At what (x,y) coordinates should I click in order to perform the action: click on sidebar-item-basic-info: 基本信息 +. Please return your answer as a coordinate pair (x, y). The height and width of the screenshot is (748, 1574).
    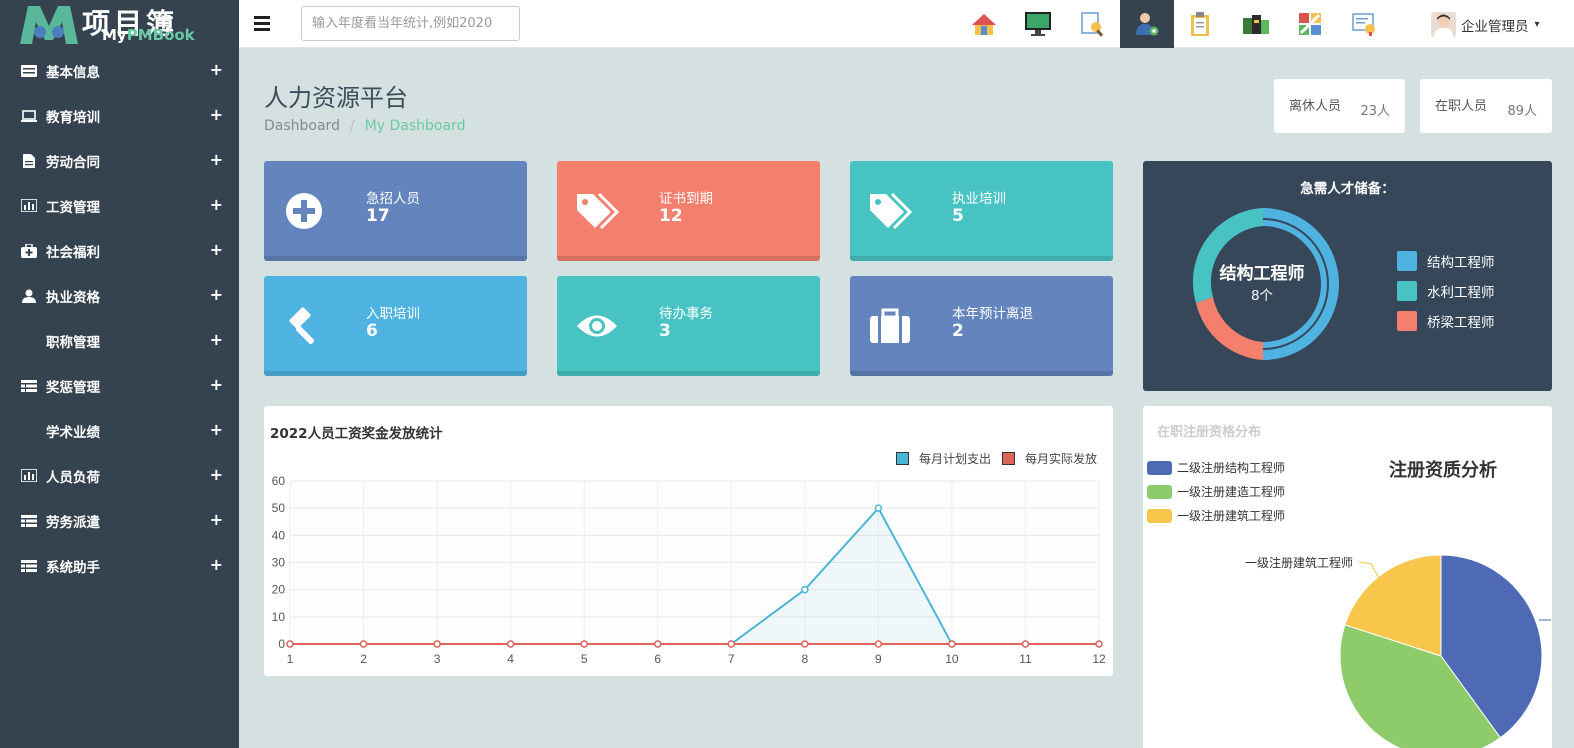
    Looking at the image, I should click on (119, 70).